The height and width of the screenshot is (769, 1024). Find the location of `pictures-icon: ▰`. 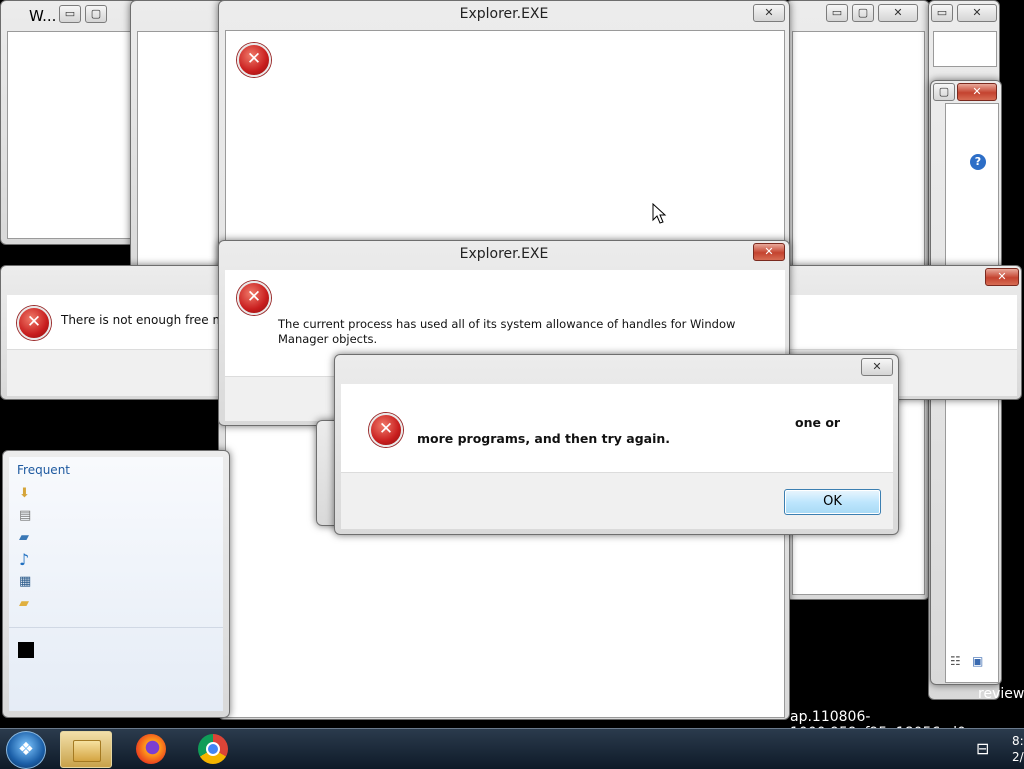

pictures-icon: ▰ is located at coordinates (26, 538).